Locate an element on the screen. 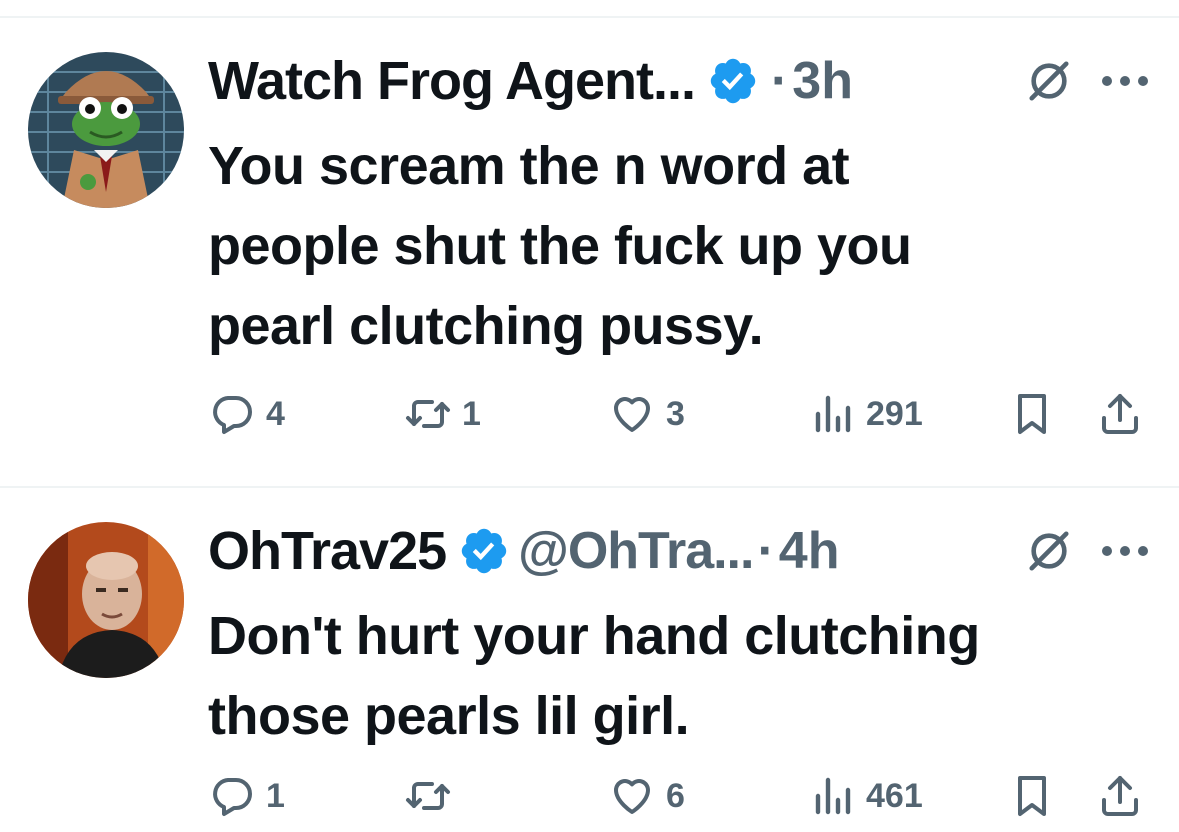 The width and height of the screenshot is (1179, 832). ohtrav-avatar-icon is located at coordinates (106, 600).